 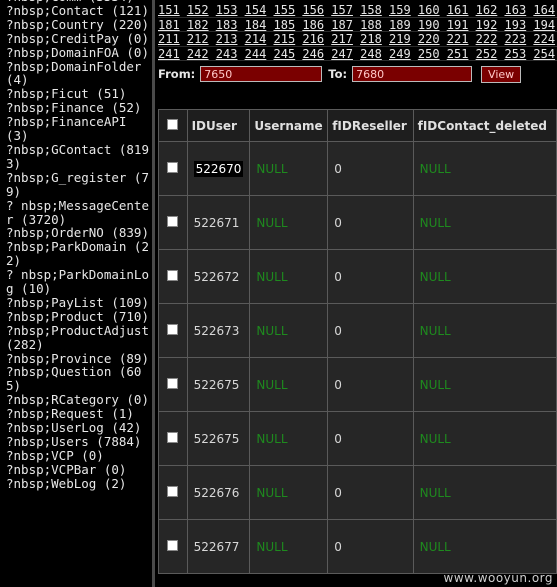 What do you see at coordinates (261, 74) in the screenshot?
I see `from-input` at bounding box center [261, 74].